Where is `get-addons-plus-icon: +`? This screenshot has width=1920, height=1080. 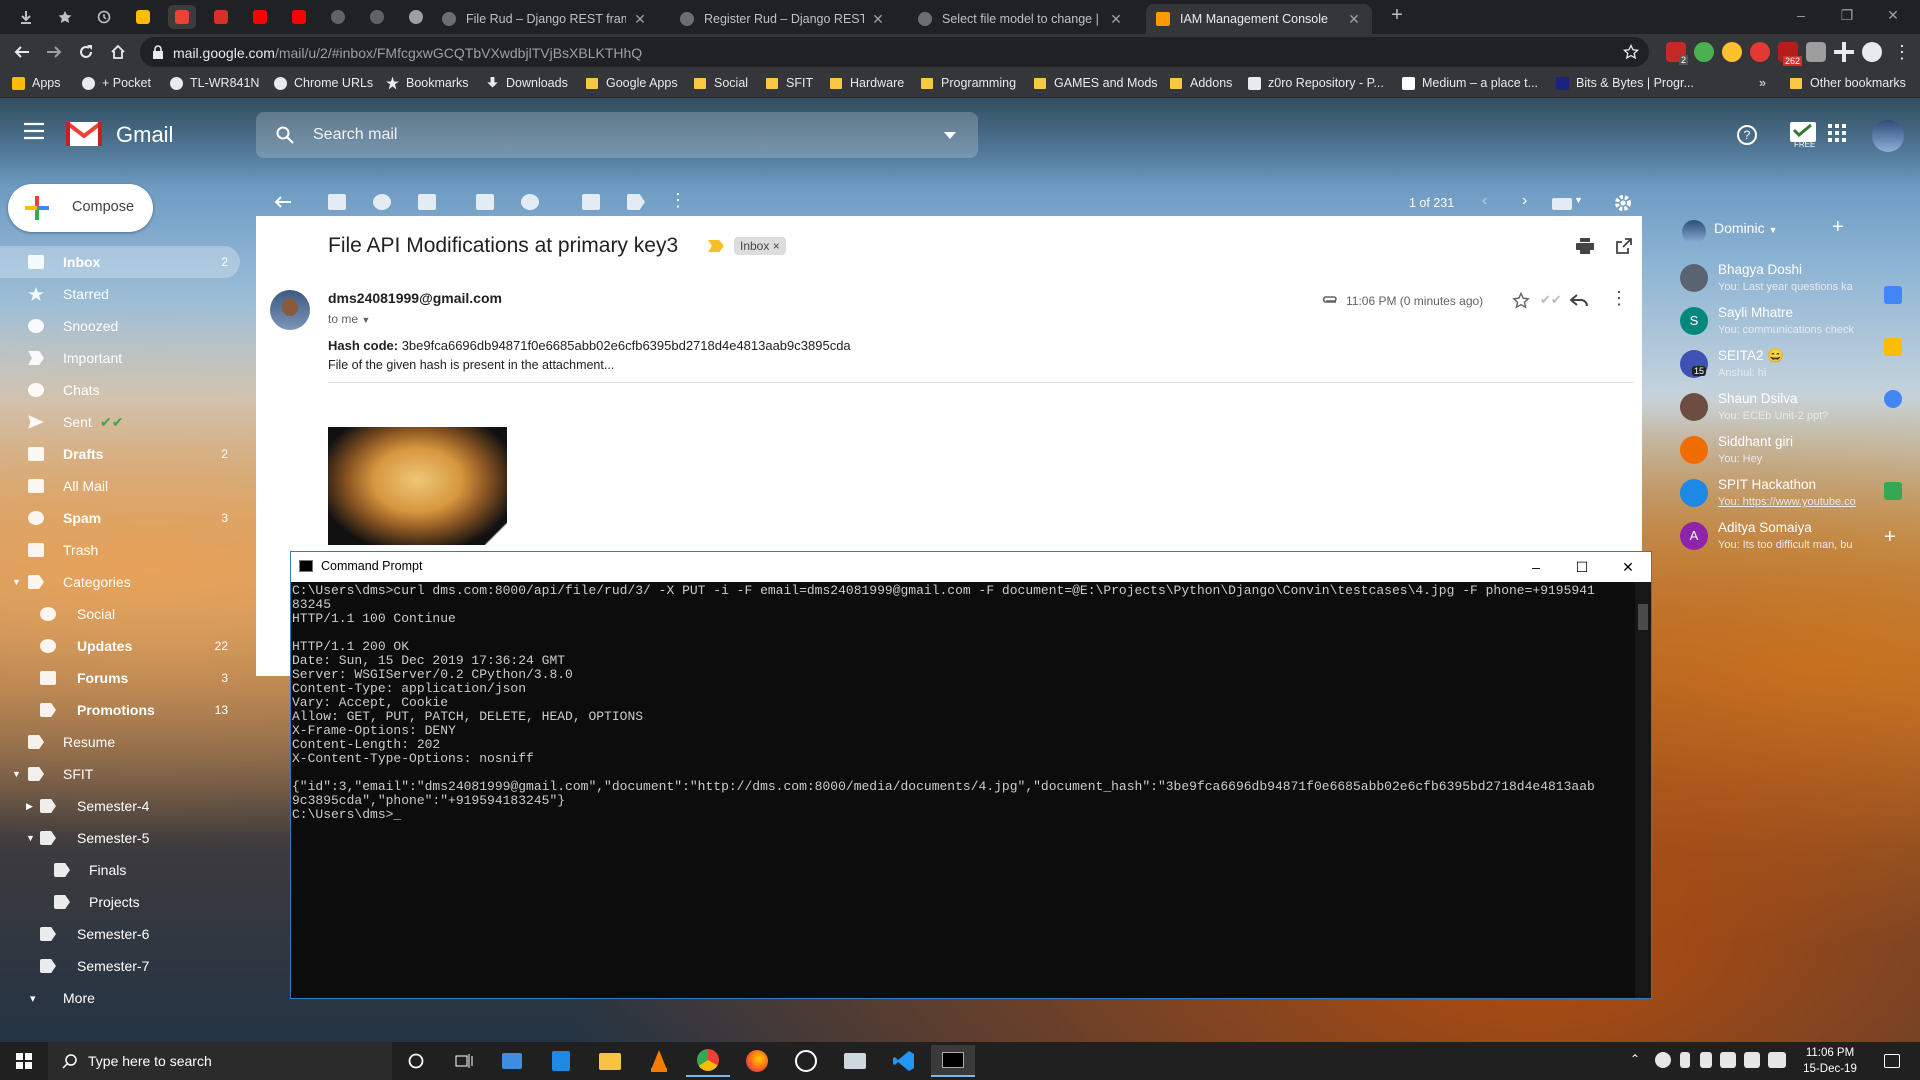 get-addons-plus-icon: + is located at coordinates (1890, 537).